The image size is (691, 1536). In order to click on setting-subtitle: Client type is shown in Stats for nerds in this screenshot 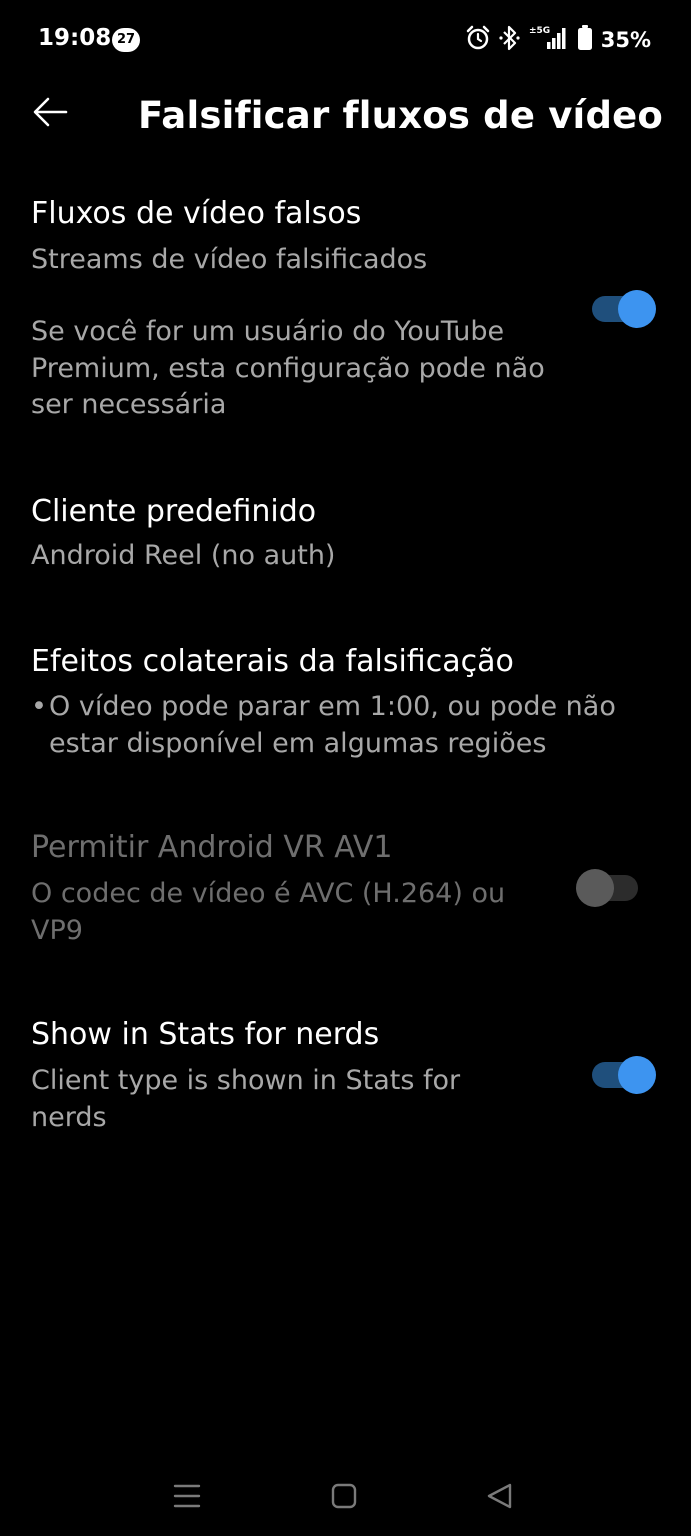, I will do `click(246, 1099)`.